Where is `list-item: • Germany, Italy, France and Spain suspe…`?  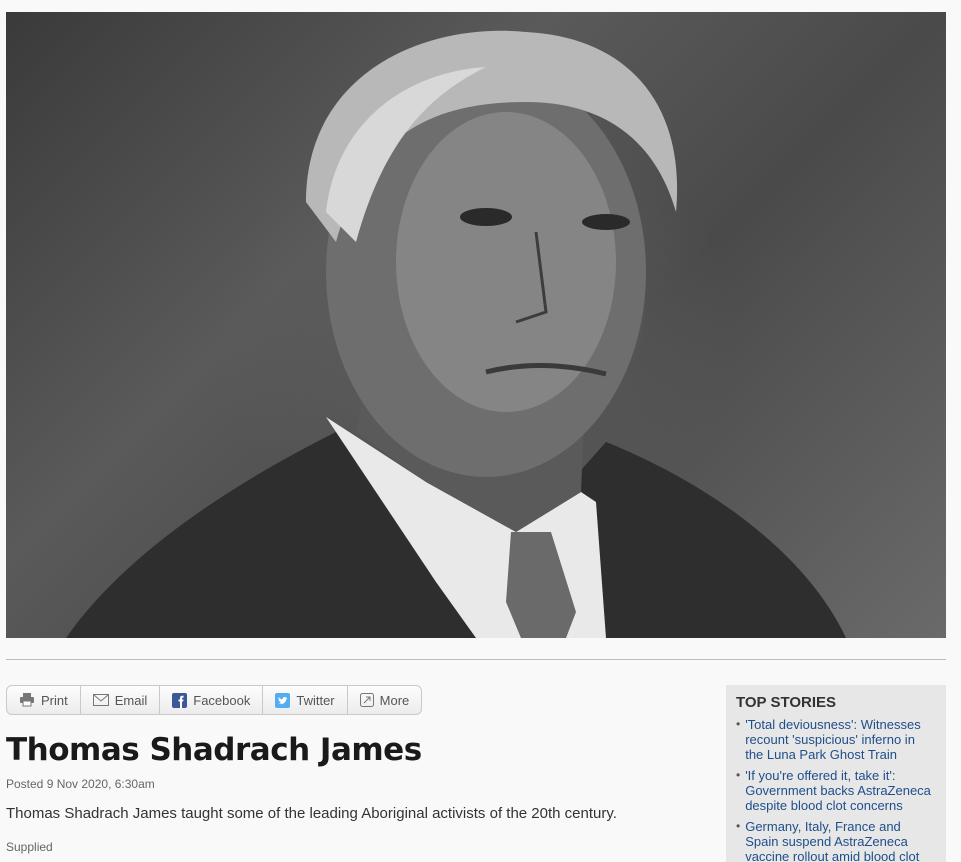
list-item: • Germany, Italy, France and Spain suspe… is located at coordinates (836, 840).